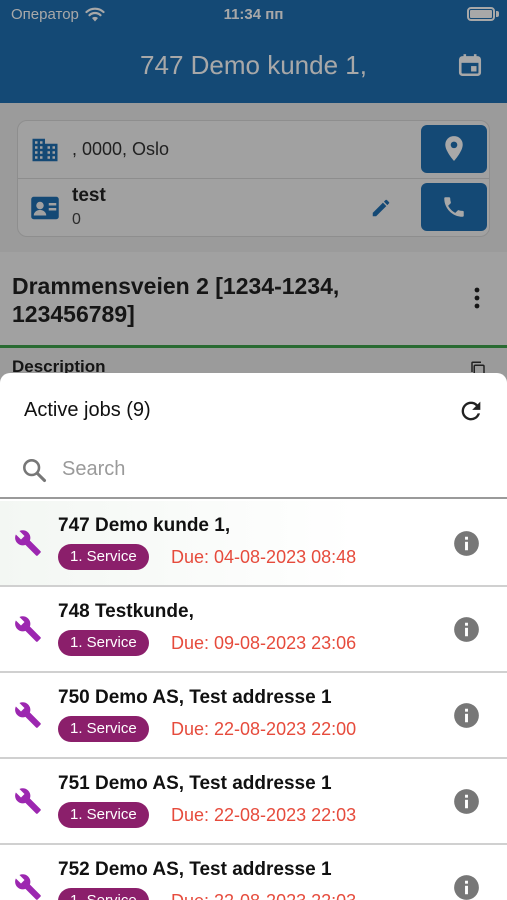 The image size is (507, 900). I want to click on sheet-title: Active jobs (9), so click(87, 410).